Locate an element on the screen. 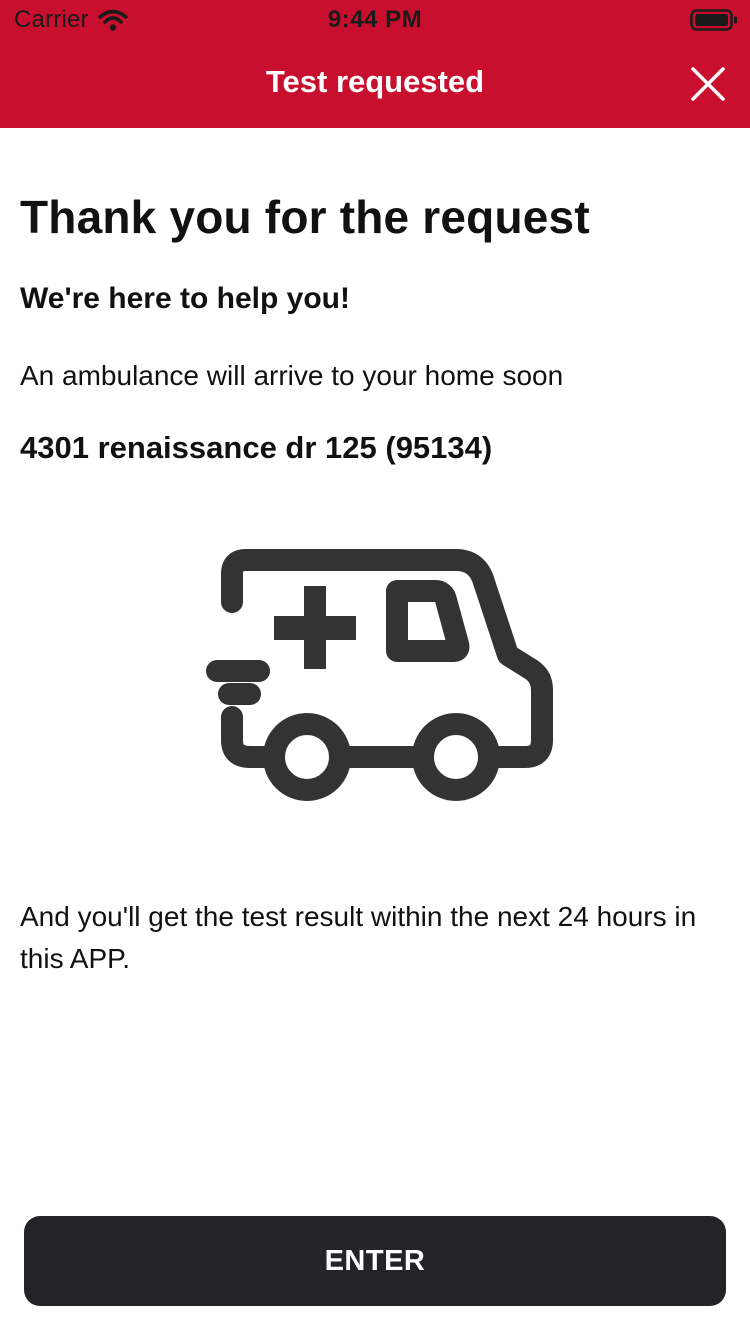 The image size is (750, 1334). thank-you-heading: Thank you for the request is located at coordinates (305, 217).